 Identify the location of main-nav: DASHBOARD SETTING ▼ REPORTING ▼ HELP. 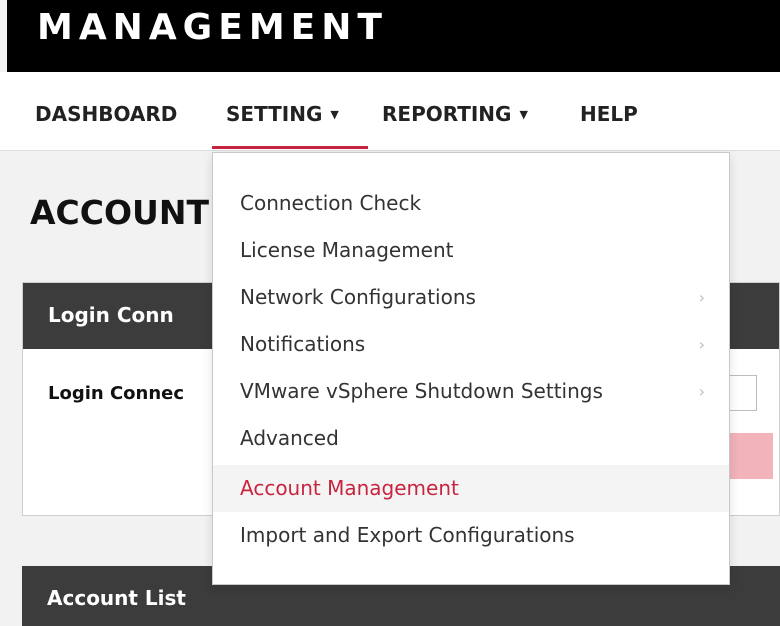
(390, 111).